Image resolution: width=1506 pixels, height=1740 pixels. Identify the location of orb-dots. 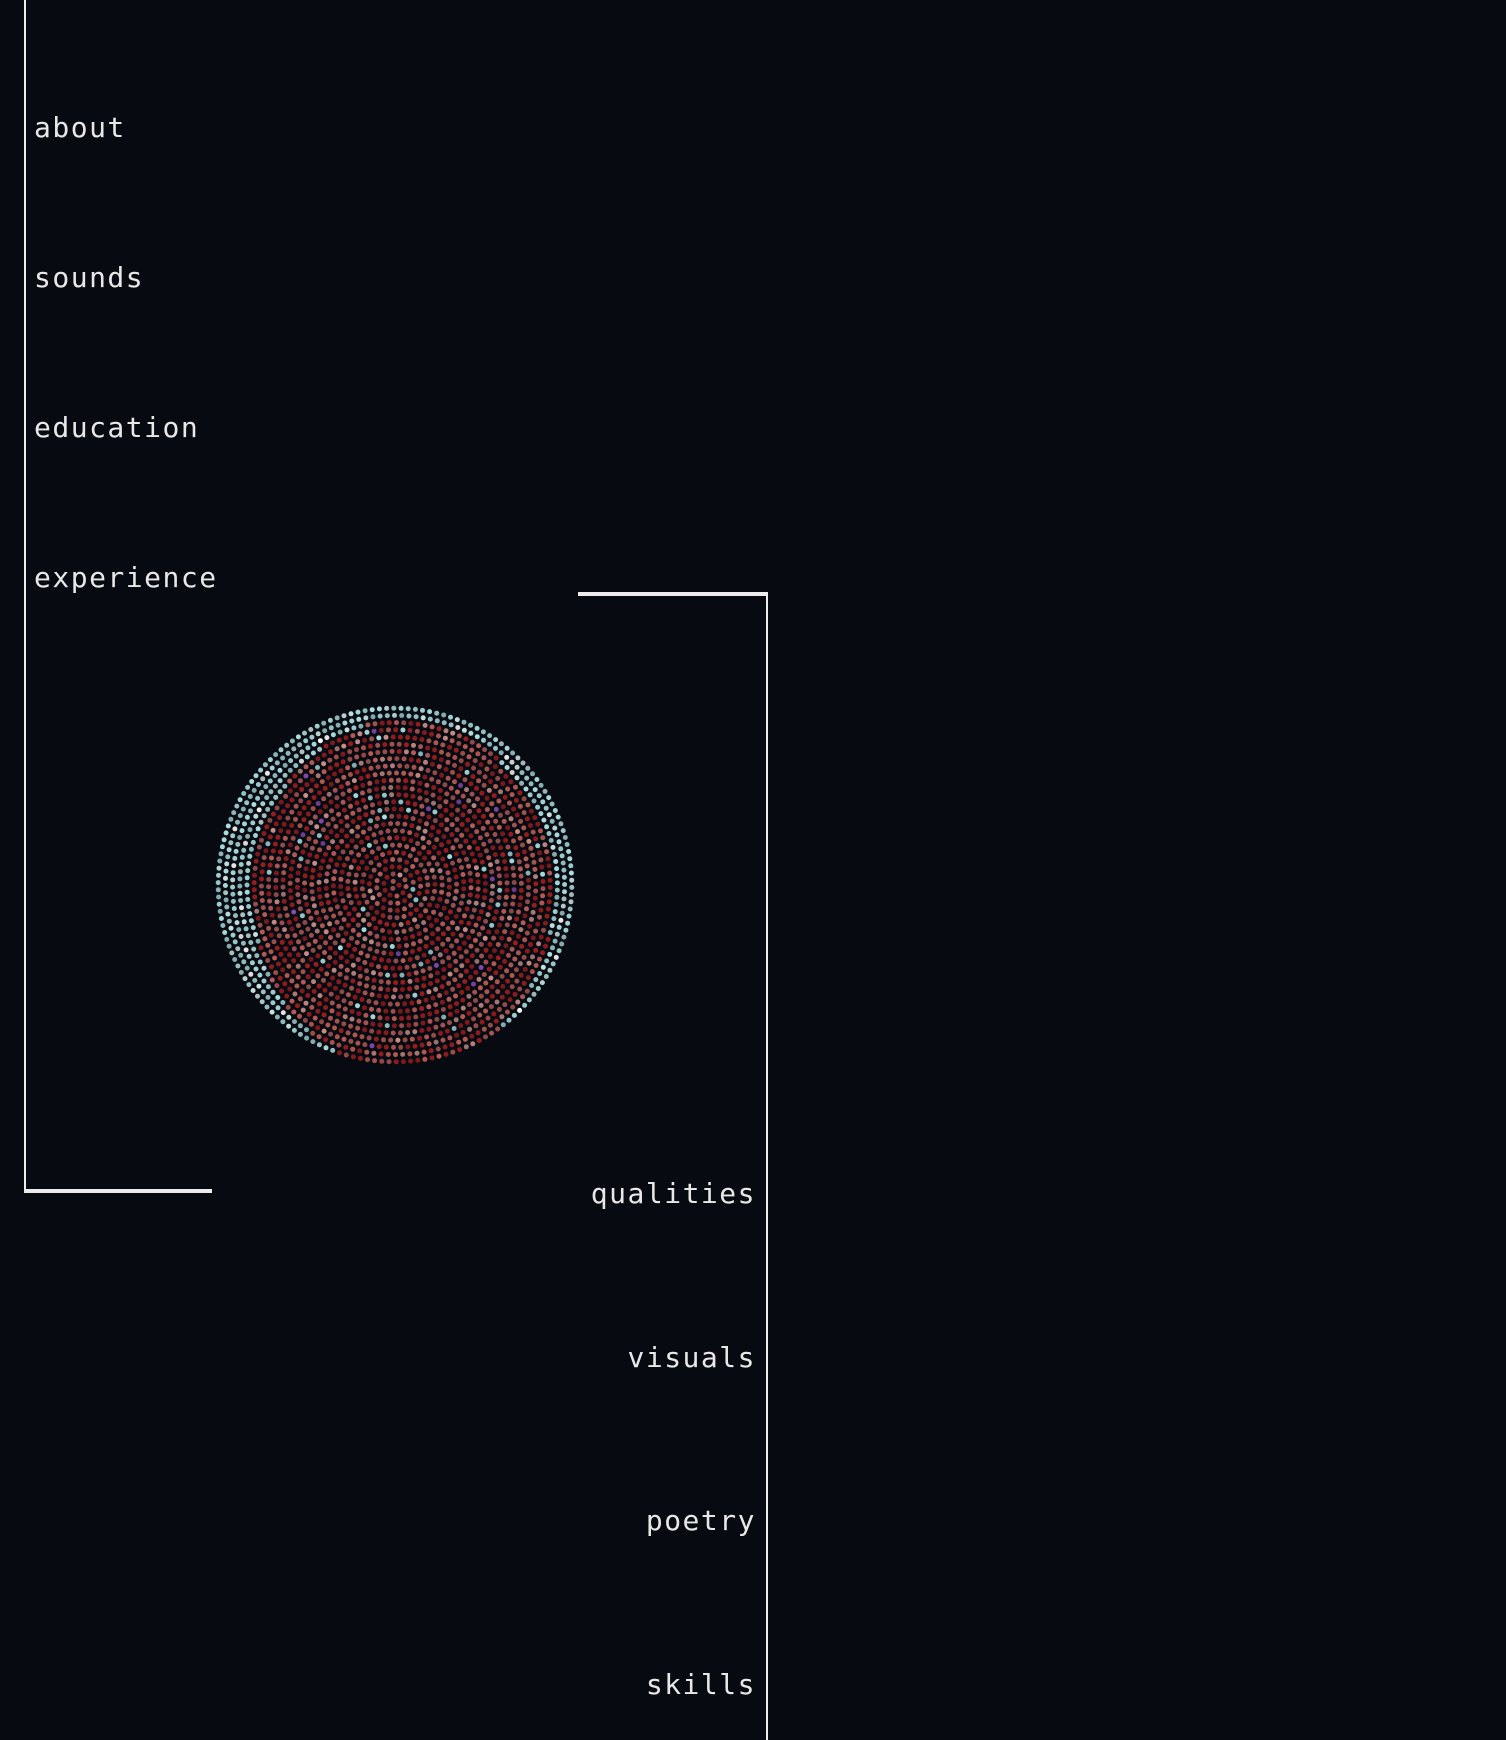
(395, 885).